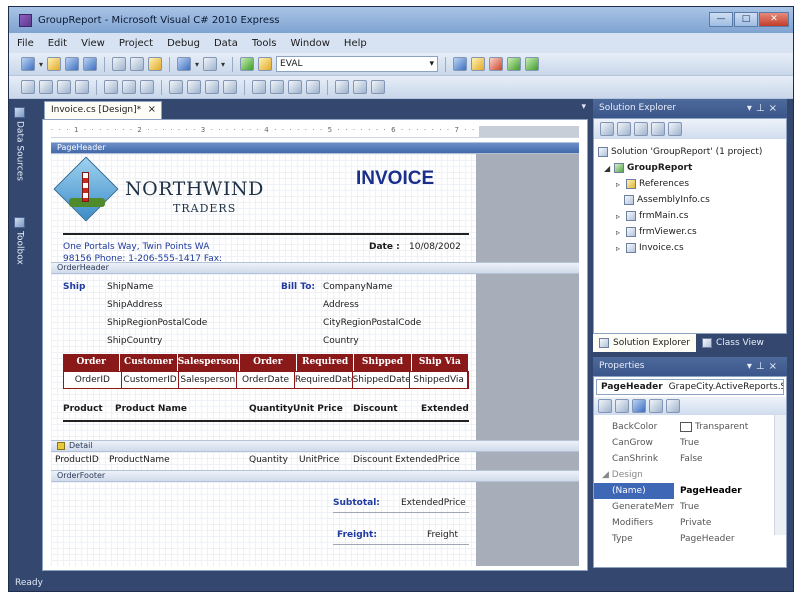 The height and width of the screenshot is (600, 800). Describe the element at coordinates (103, 110) in the screenshot. I see `tab-invoice-design: Invoice.cs [Design]* ×` at that location.